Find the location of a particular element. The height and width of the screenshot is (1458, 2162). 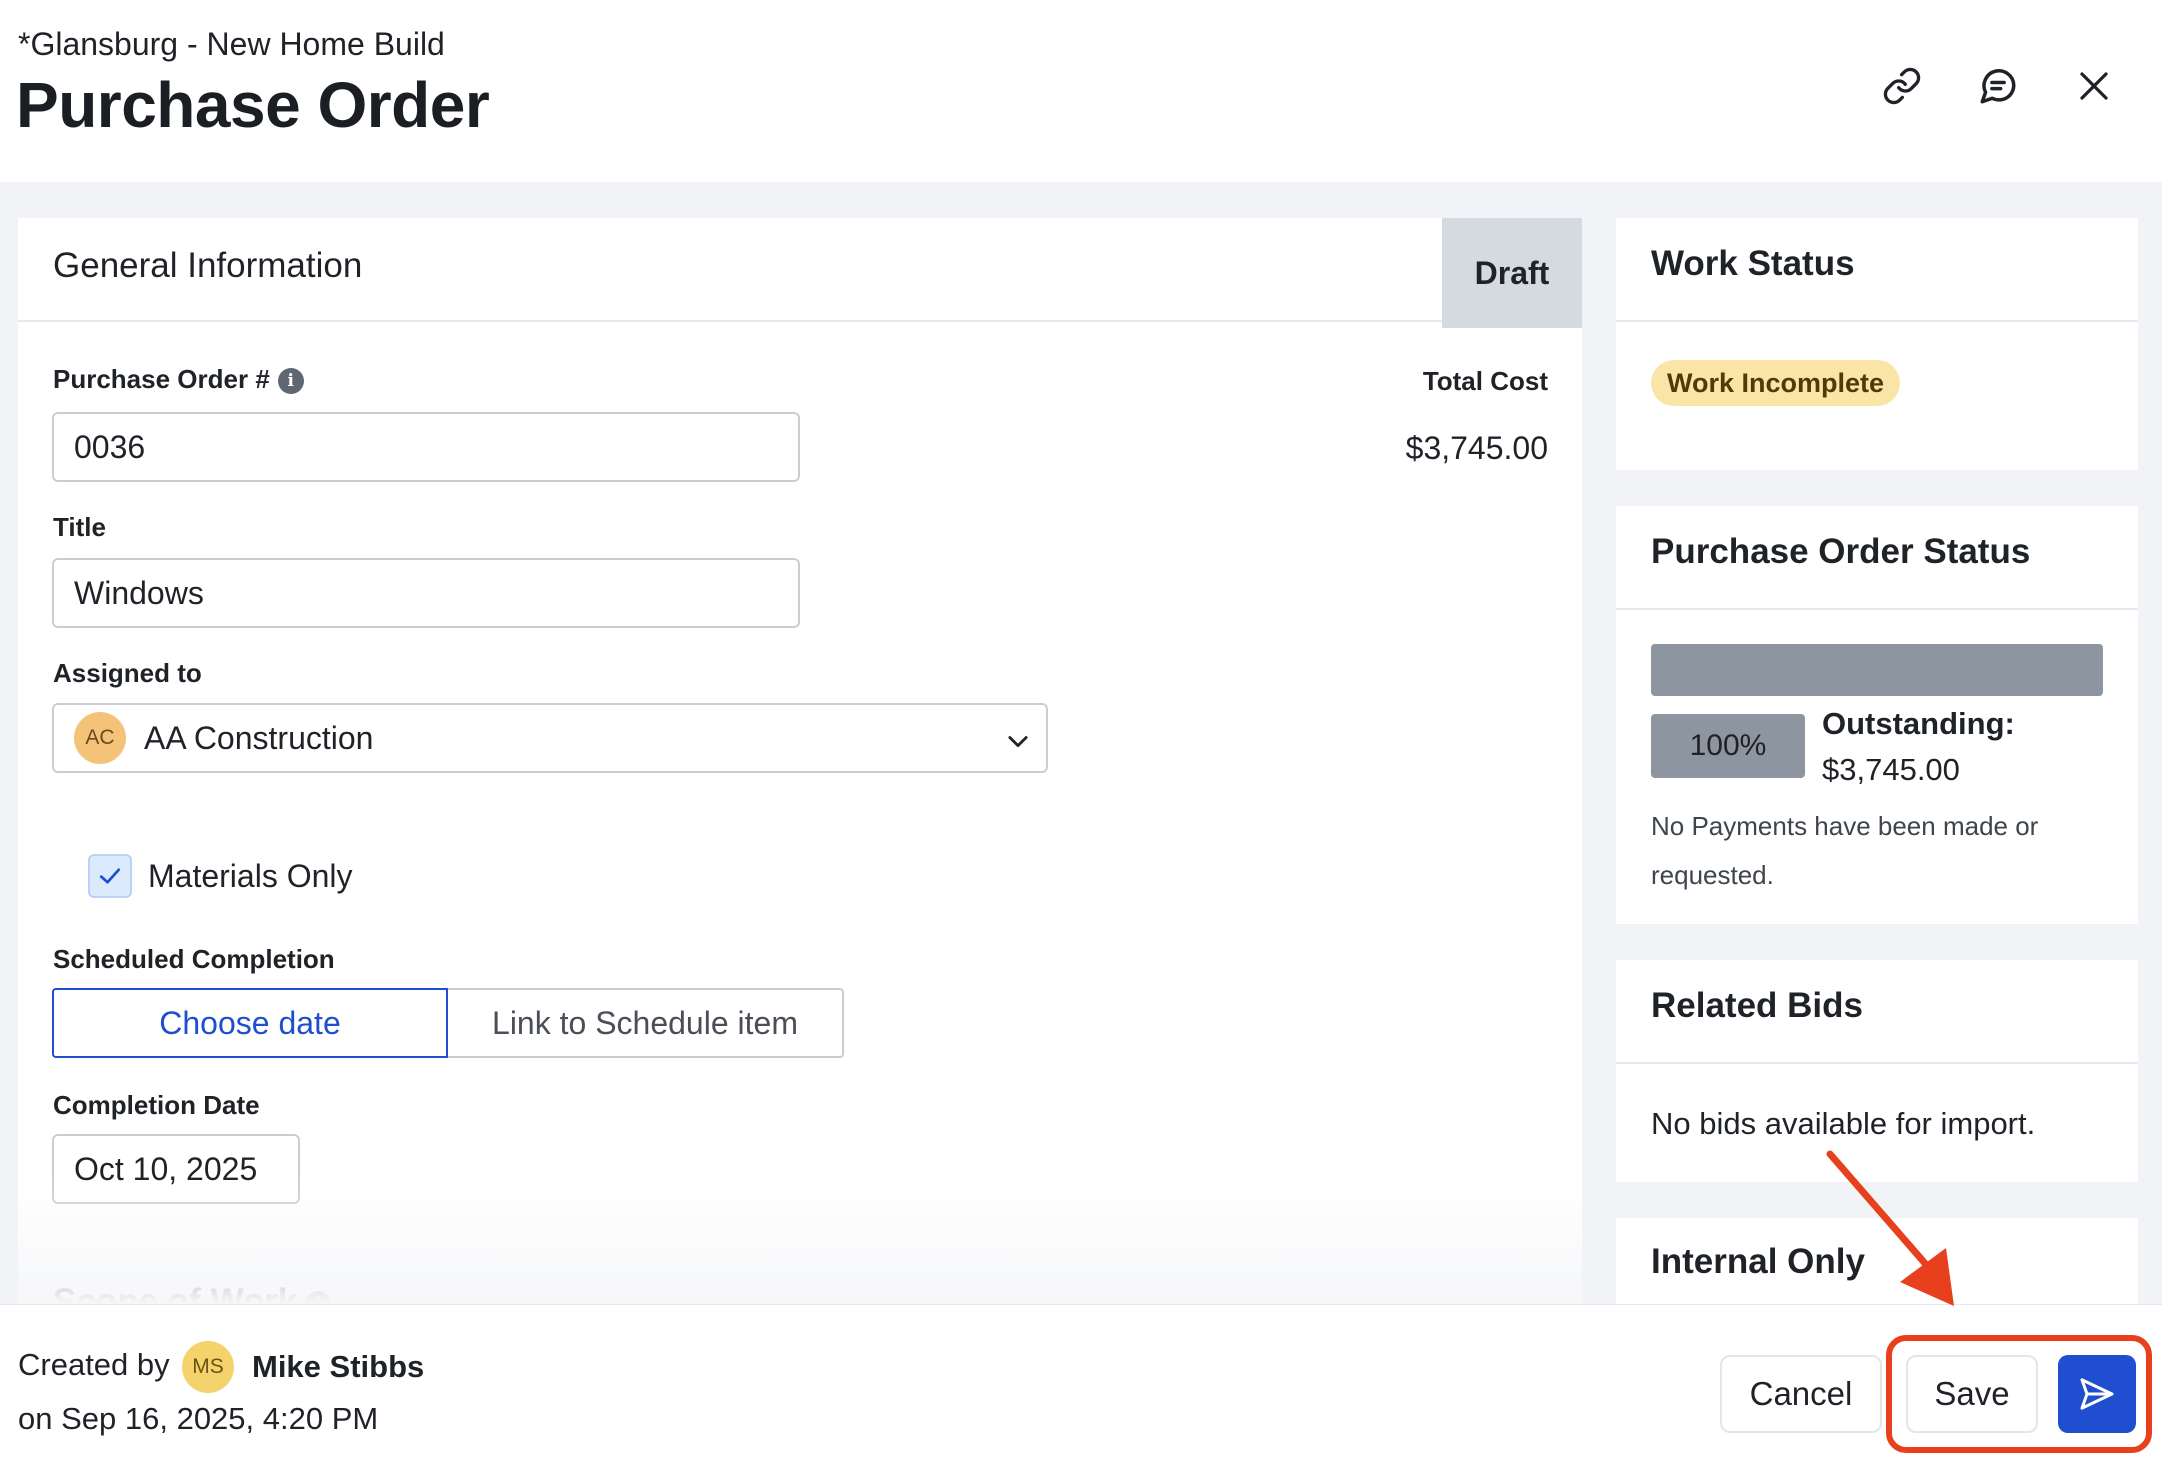

annotation-arrow is located at coordinates (1890, 1228).